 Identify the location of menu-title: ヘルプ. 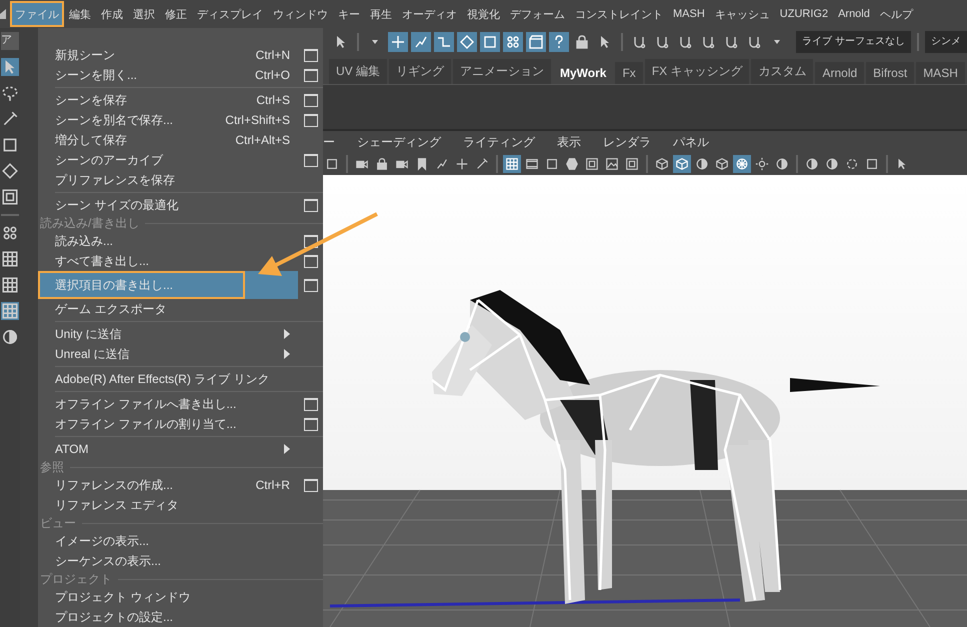
(896, 14).